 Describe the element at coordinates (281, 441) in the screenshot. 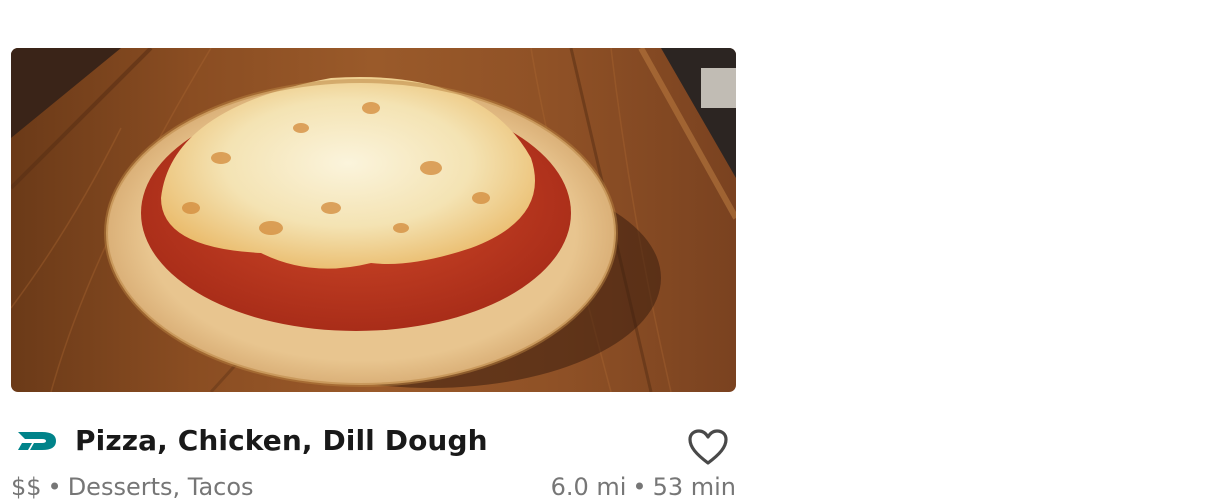

I see `store-name: Pizza, Chicken, Dill Dough` at that location.